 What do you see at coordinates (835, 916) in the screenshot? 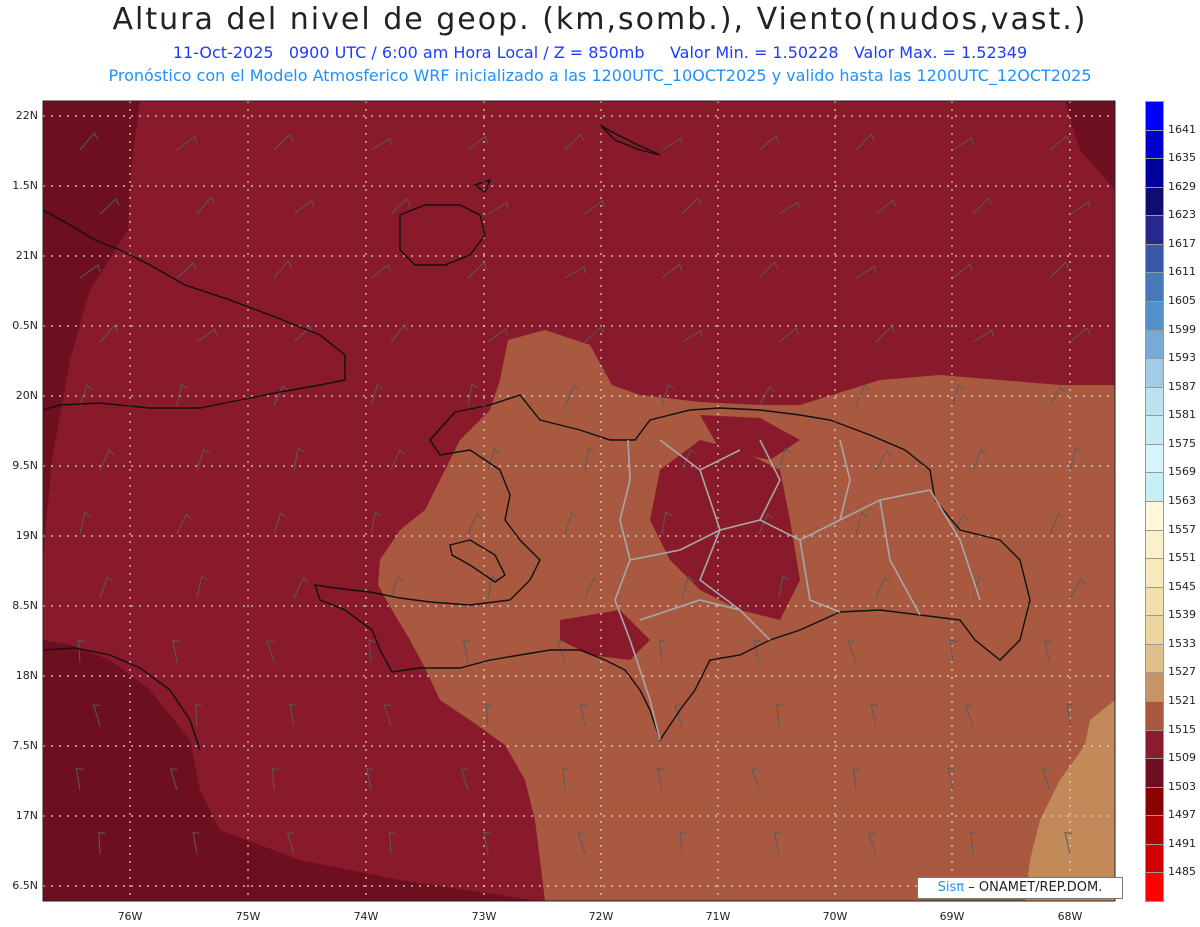
I see `lon-label: 70W` at bounding box center [835, 916].